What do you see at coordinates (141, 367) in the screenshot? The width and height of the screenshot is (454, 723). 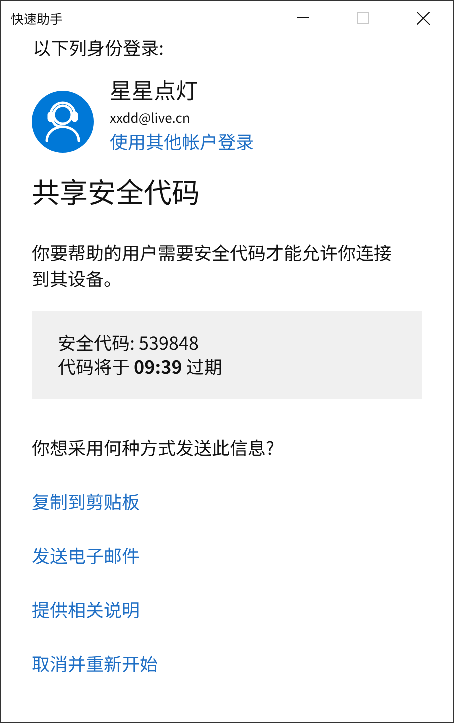 I see `expiry-text: 代码将于 09:39 过期` at bounding box center [141, 367].